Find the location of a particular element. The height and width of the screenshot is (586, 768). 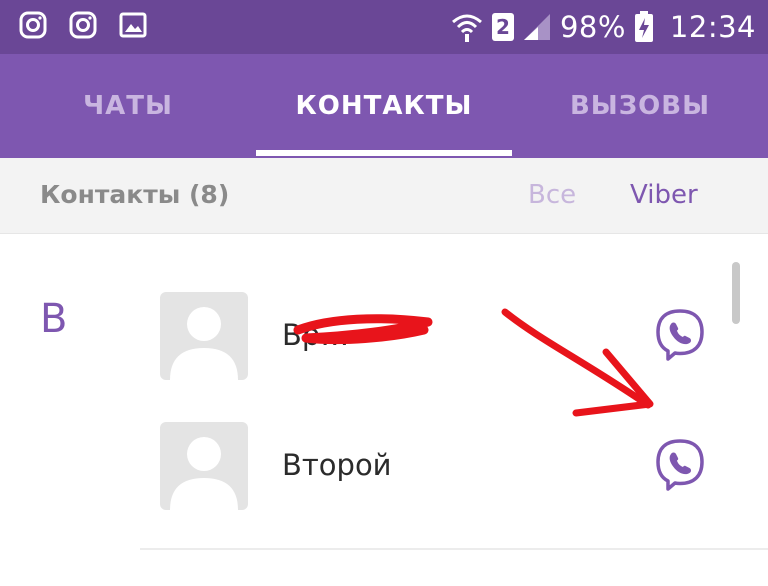

status-bar: 2 98% 12:34 is located at coordinates (384, 27).